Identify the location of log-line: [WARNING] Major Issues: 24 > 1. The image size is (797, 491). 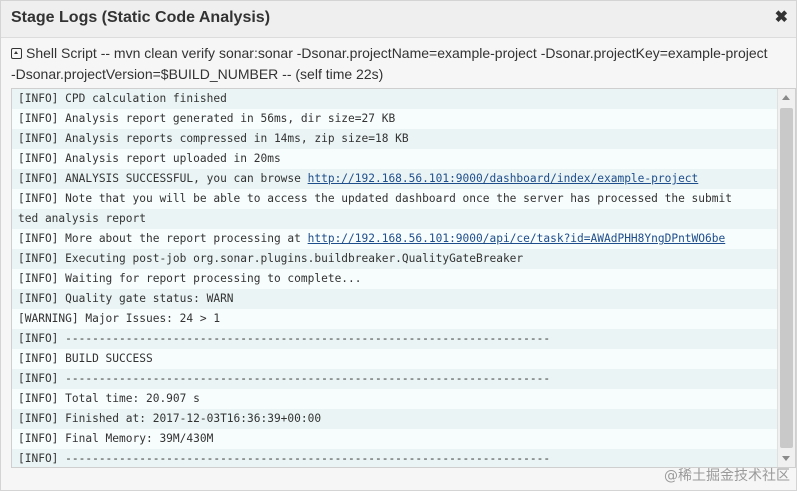
(396, 319).